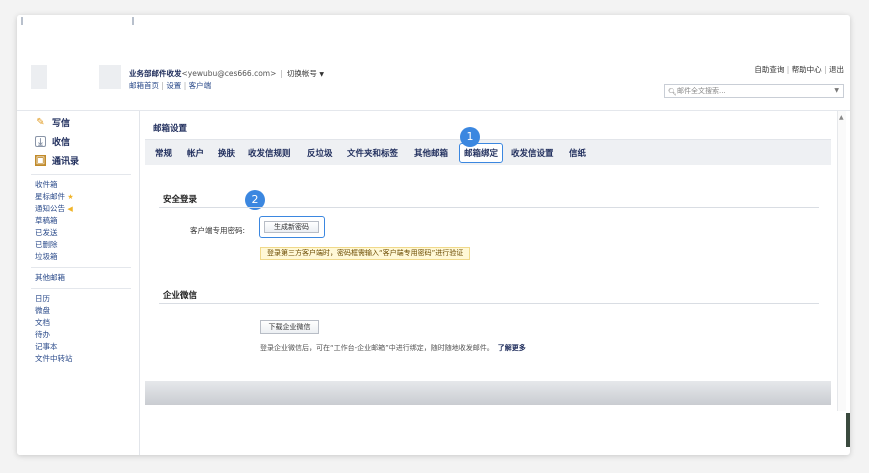 The image size is (869, 473). Describe the element at coordinates (836, 91) in the screenshot. I see `chevron-down-icon: ▼` at that location.